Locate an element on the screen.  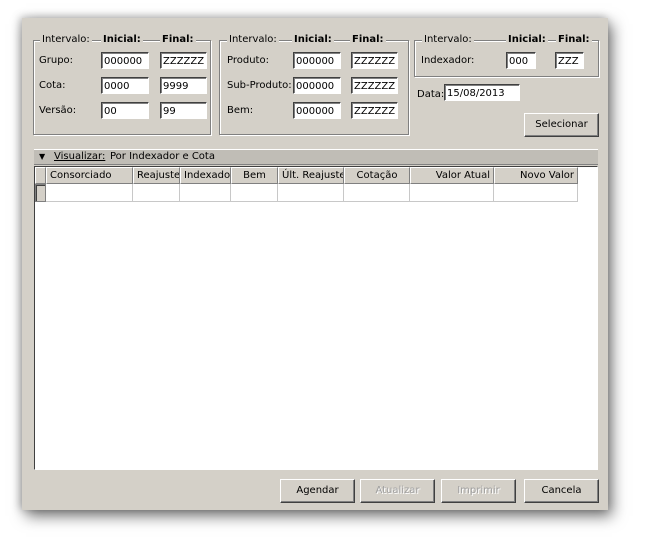
indexador-inicial-field: 000 is located at coordinates (521, 60).